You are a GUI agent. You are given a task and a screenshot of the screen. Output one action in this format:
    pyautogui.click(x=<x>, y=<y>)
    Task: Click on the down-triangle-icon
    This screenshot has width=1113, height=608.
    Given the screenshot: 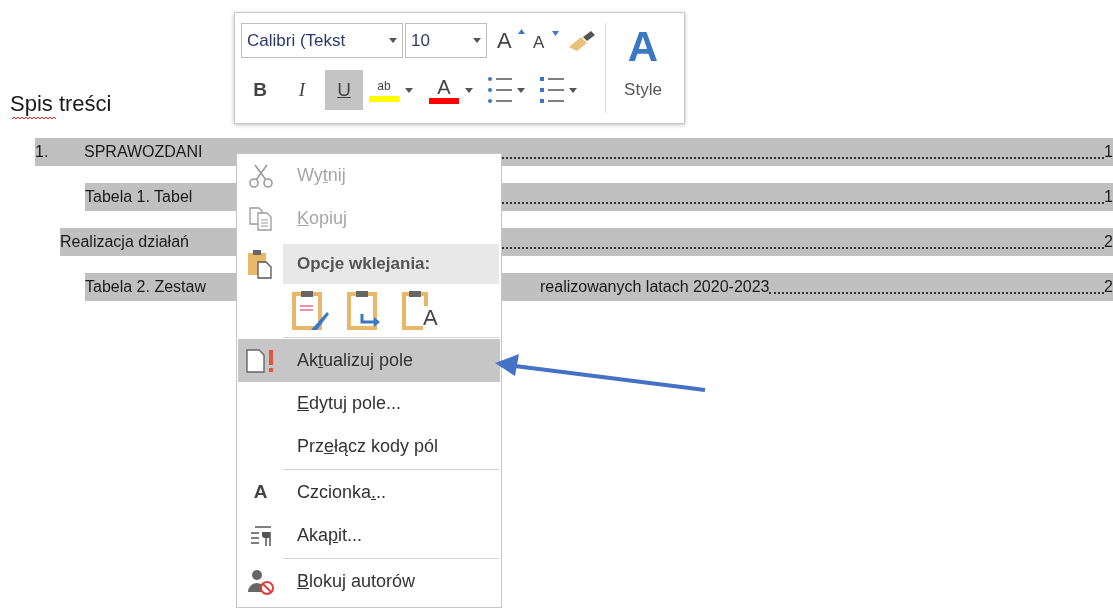 What is the action you would take?
    pyautogui.click(x=555, y=33)
    